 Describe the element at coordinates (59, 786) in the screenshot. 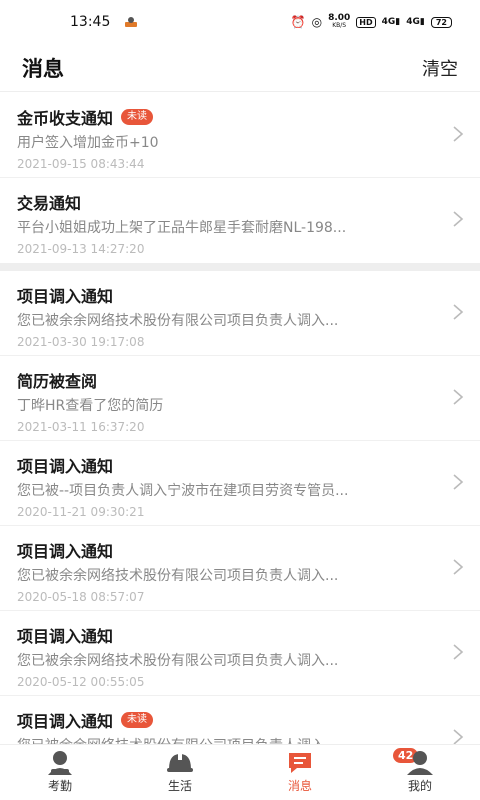

I see `tab-label: 考勤` at that location.